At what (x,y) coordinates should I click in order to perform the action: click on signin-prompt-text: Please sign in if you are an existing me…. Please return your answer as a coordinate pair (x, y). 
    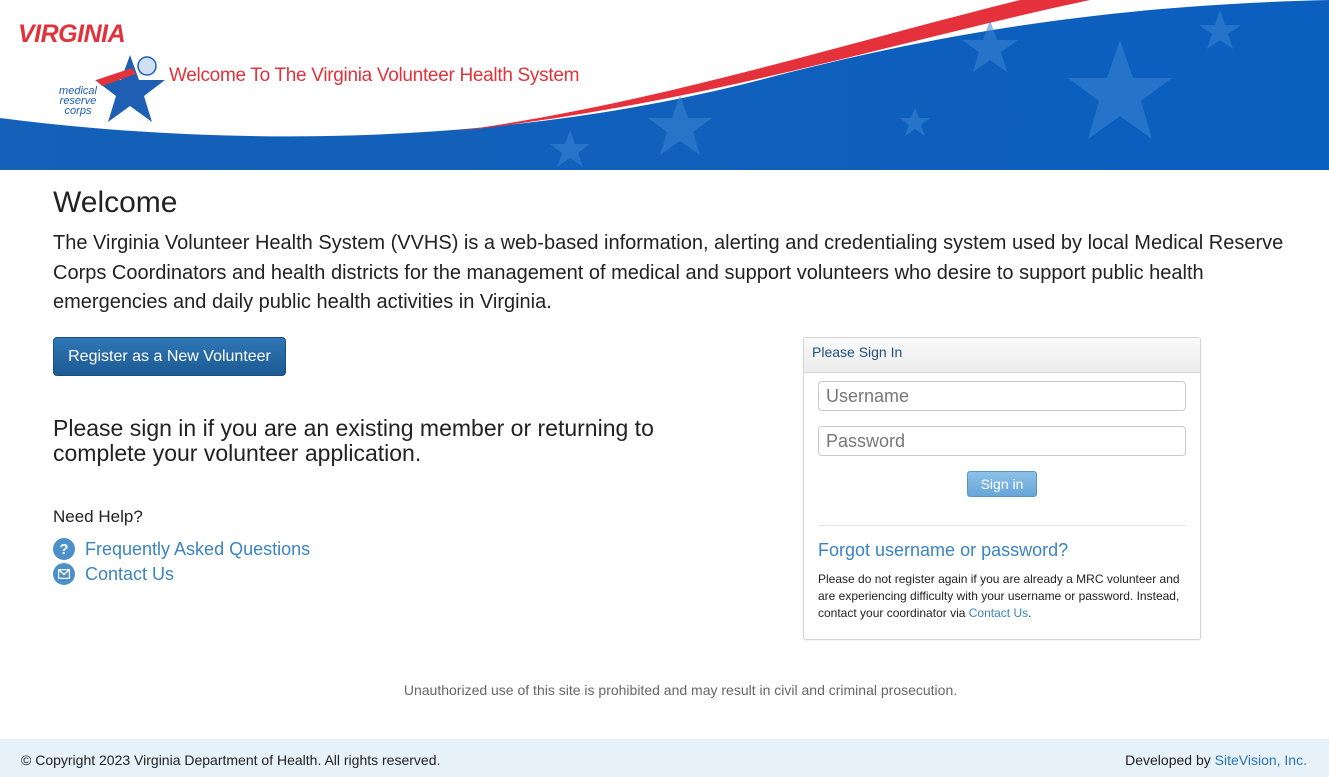
    Looking at the image, I should click on (353, 440).